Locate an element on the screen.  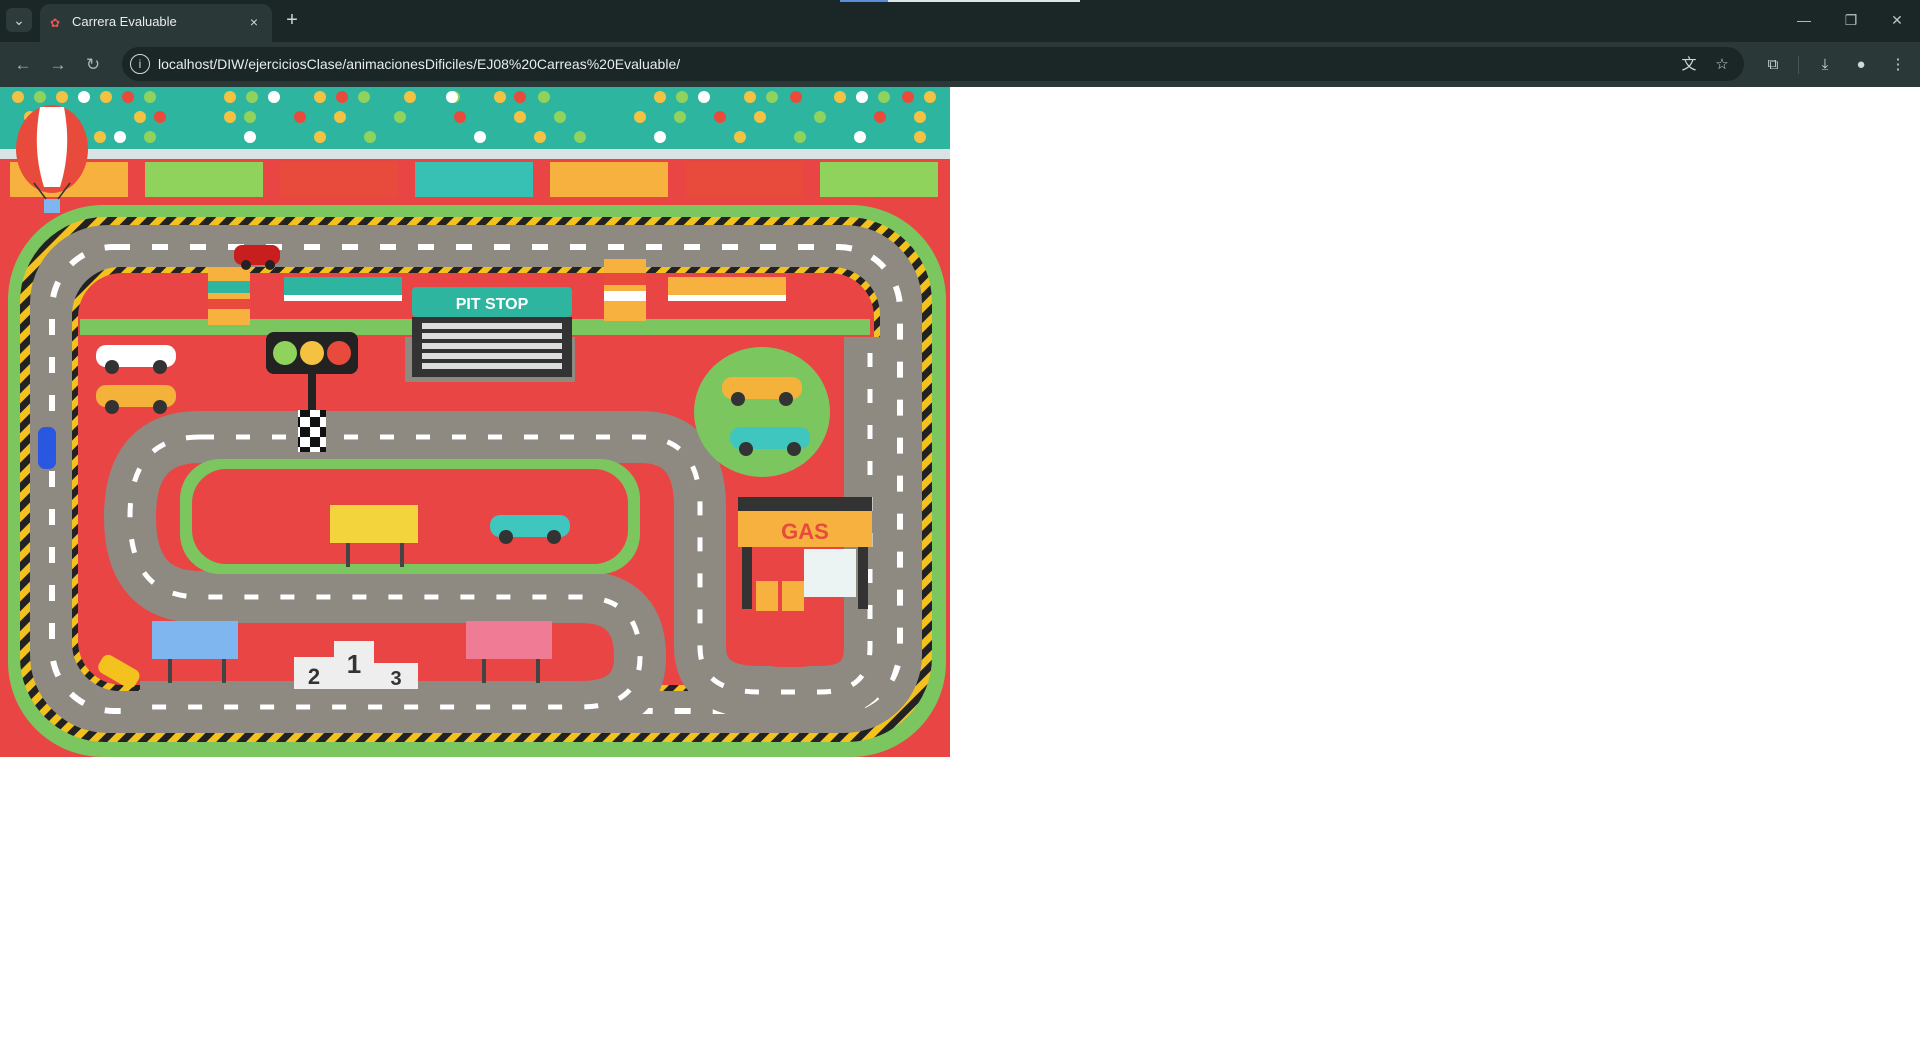
pit-stop-label: PIT STOP is located at coordinates (492, 304).